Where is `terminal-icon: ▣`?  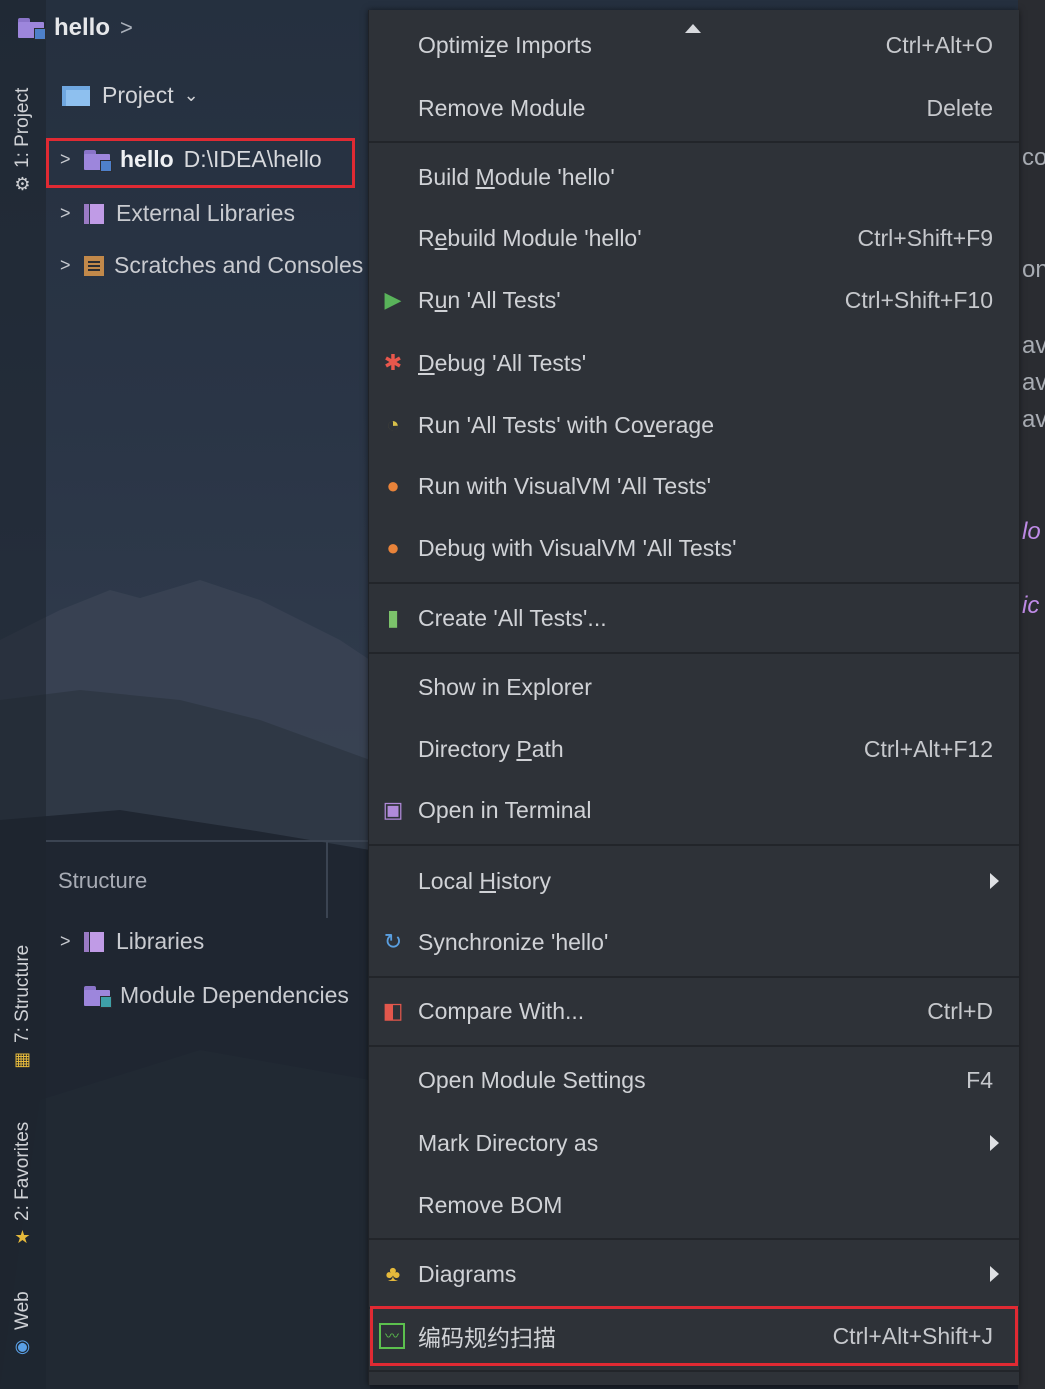 terminal-icon: ▣ is located at coordinates (393, 809).